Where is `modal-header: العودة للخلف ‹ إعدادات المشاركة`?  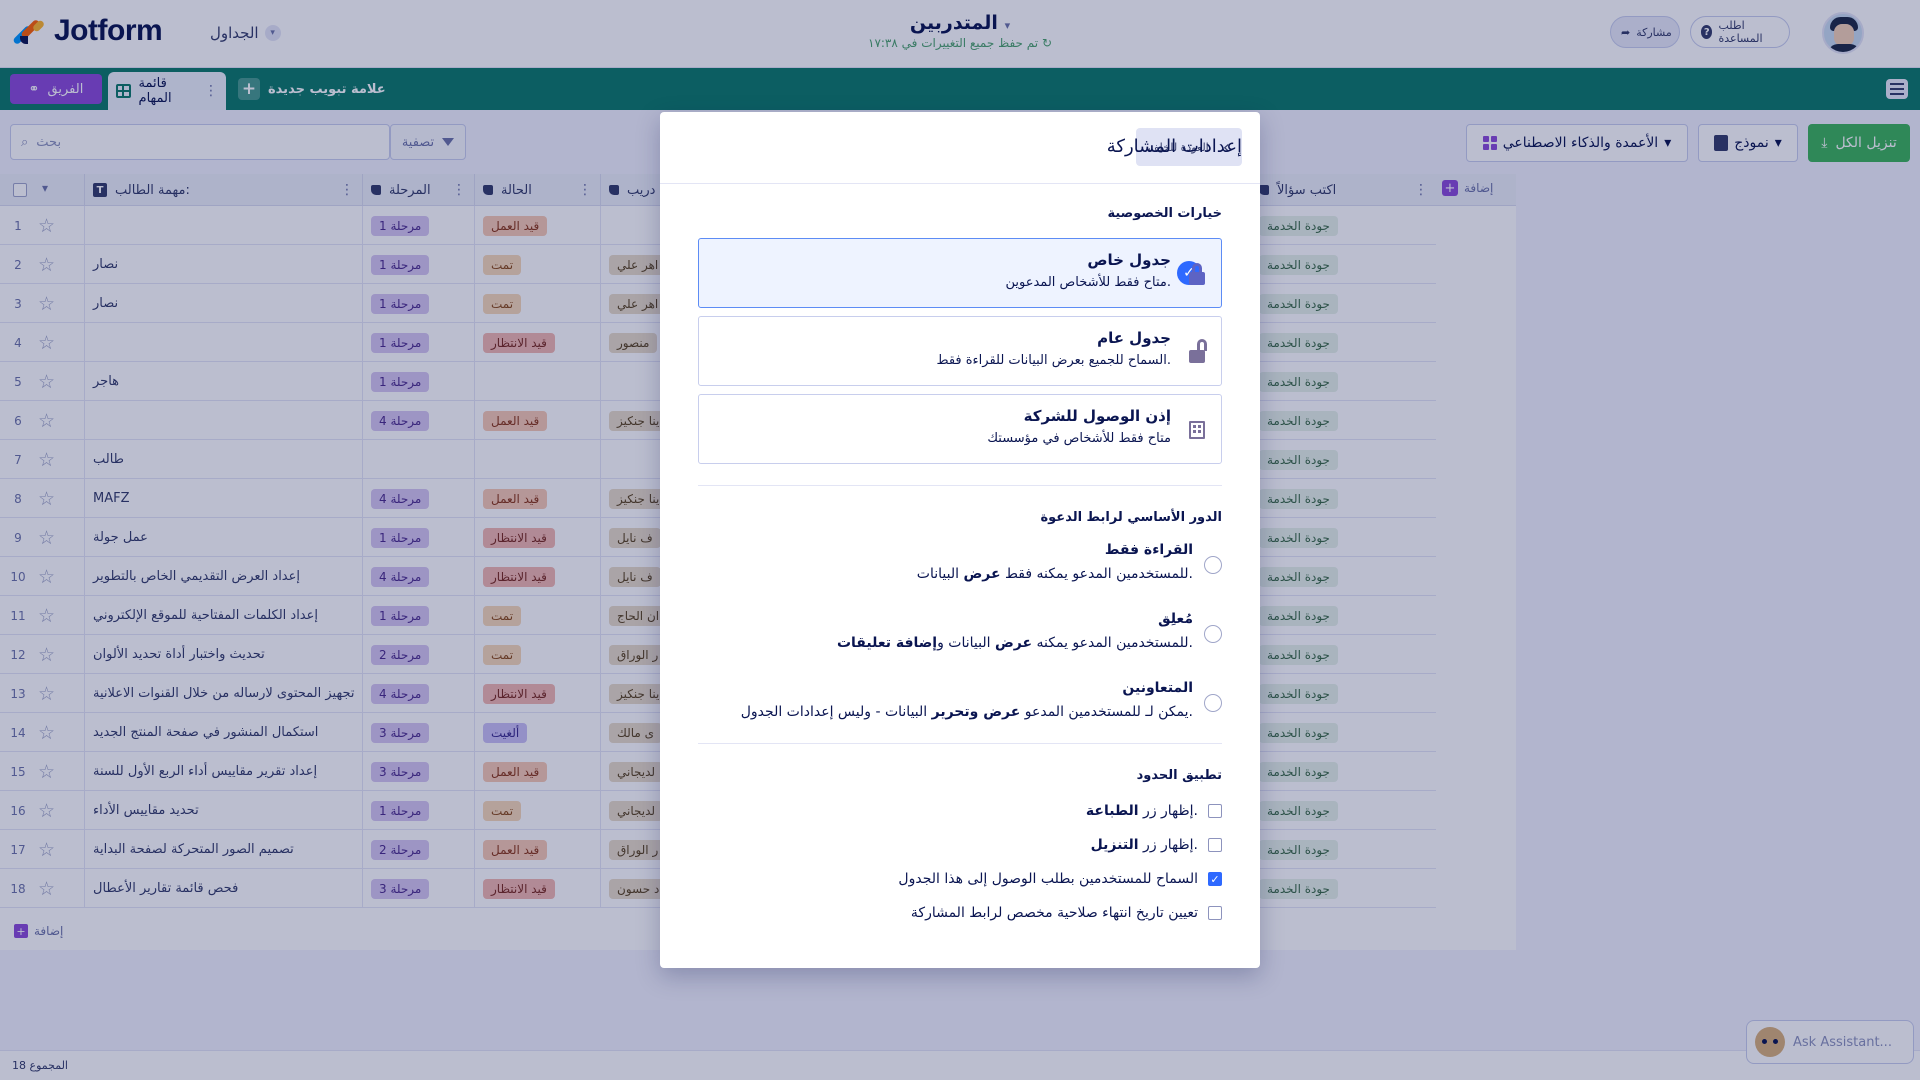
modal-header: العودة للخلف ‹ إعدادات المشاركة is located at coordinates (960, 148).